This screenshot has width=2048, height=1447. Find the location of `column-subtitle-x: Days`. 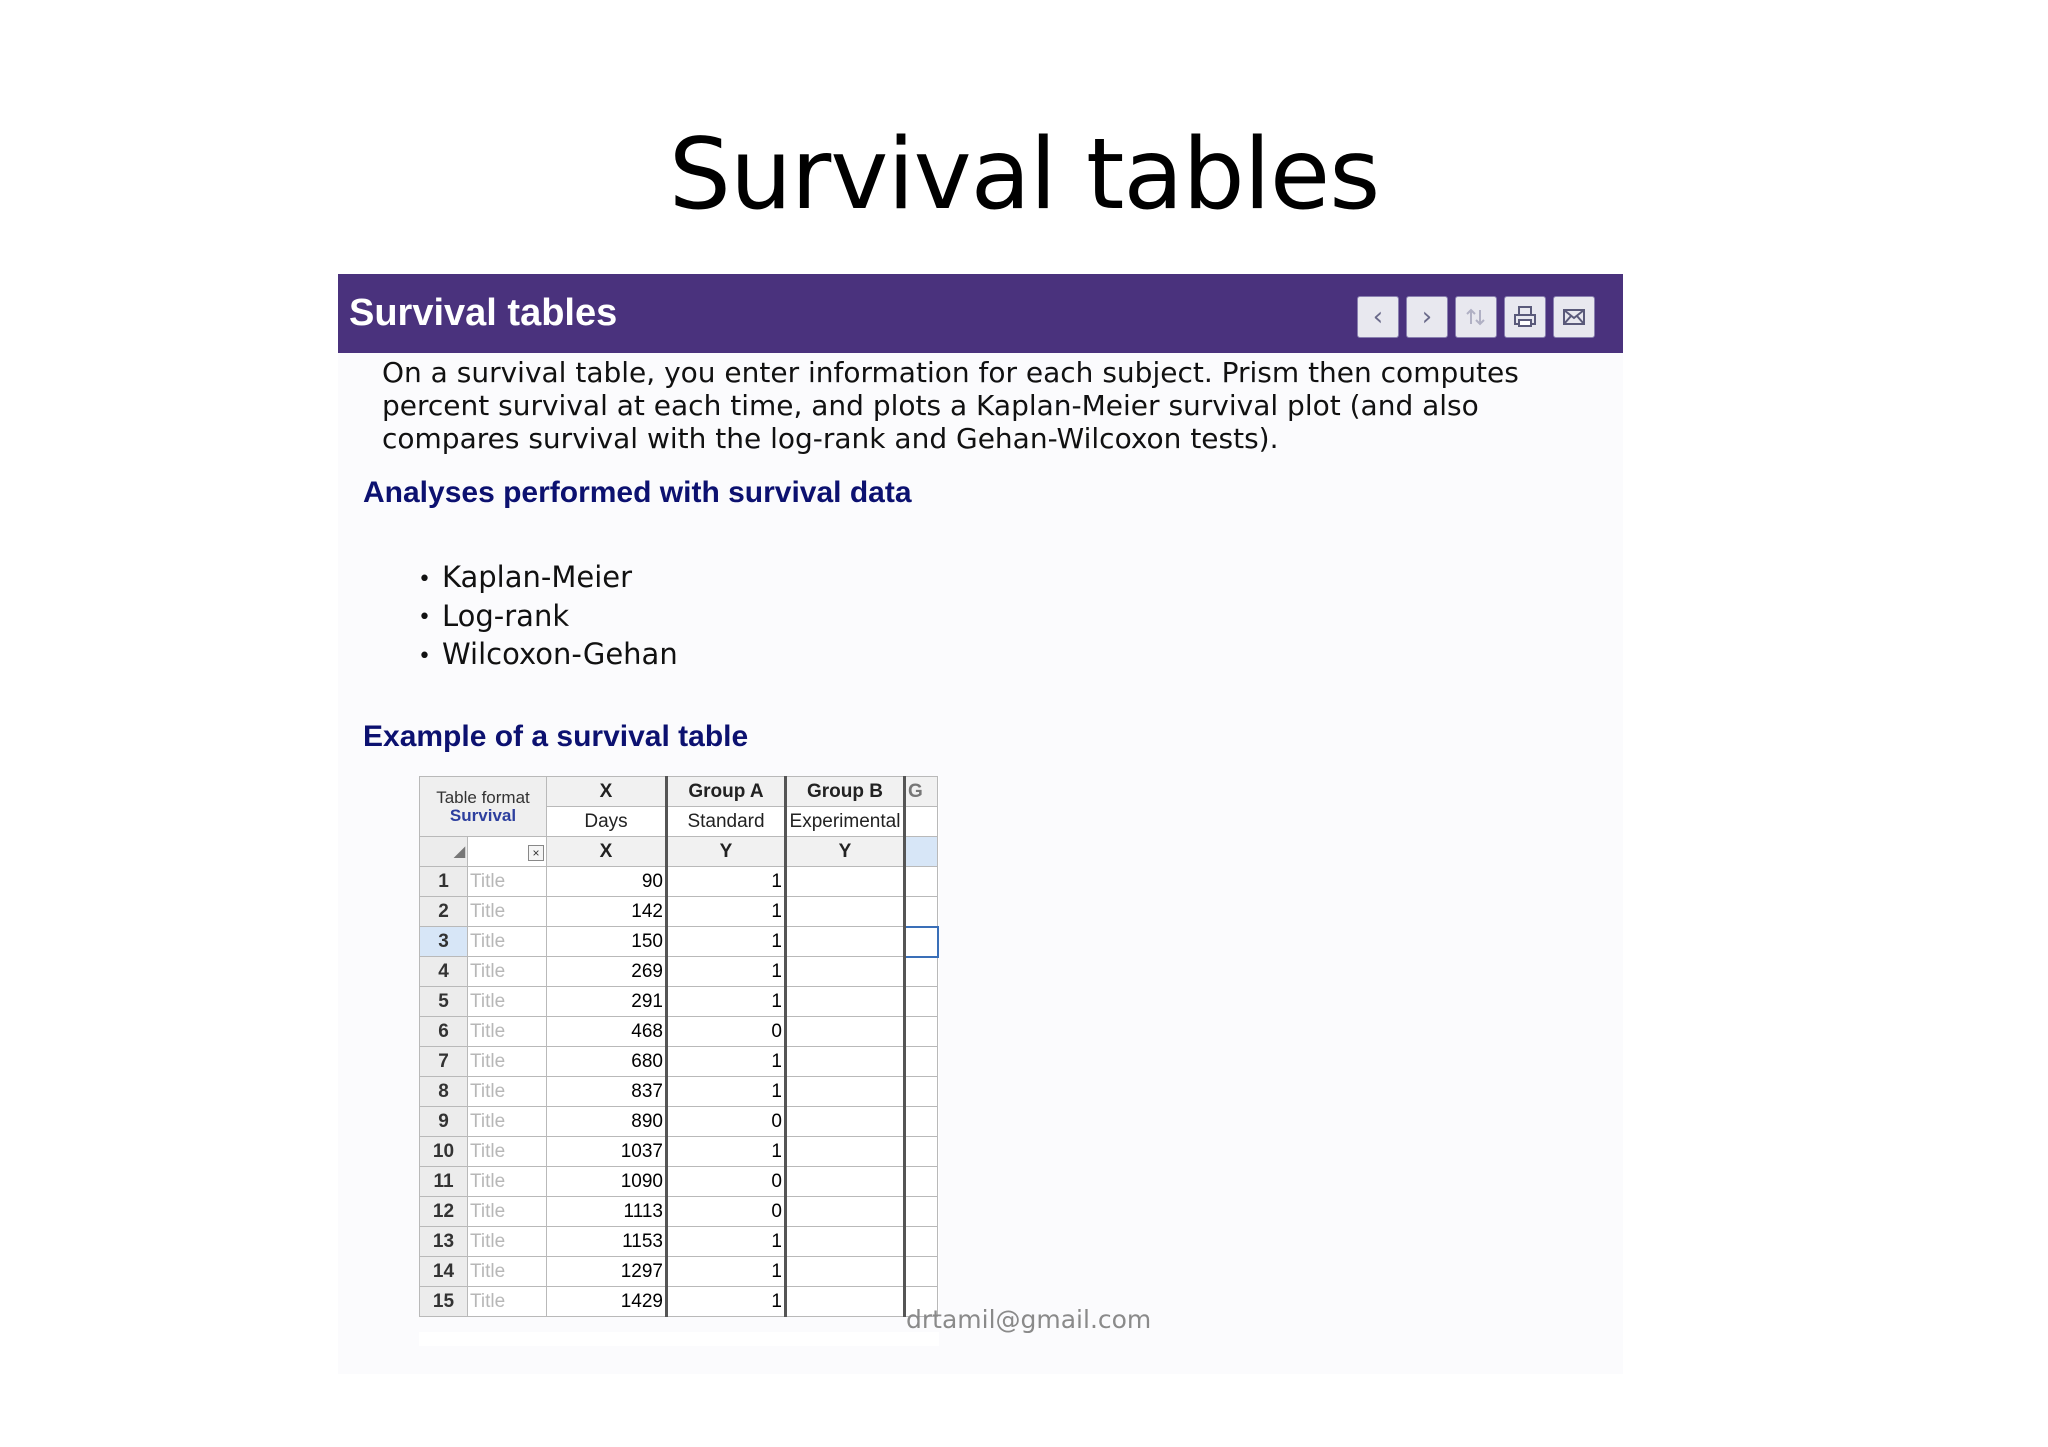

column-subtitle-x: Days is located at coordinates (607, 821).